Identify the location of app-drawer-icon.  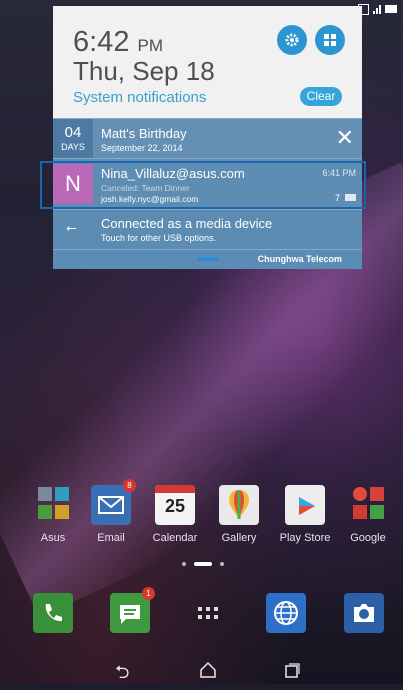
(208, 613).